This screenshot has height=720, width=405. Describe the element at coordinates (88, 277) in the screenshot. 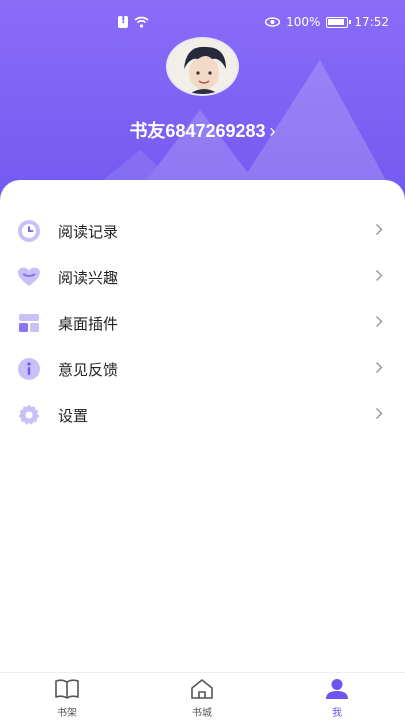

I see `menu-item-label: 阅读兴趣` at that location.